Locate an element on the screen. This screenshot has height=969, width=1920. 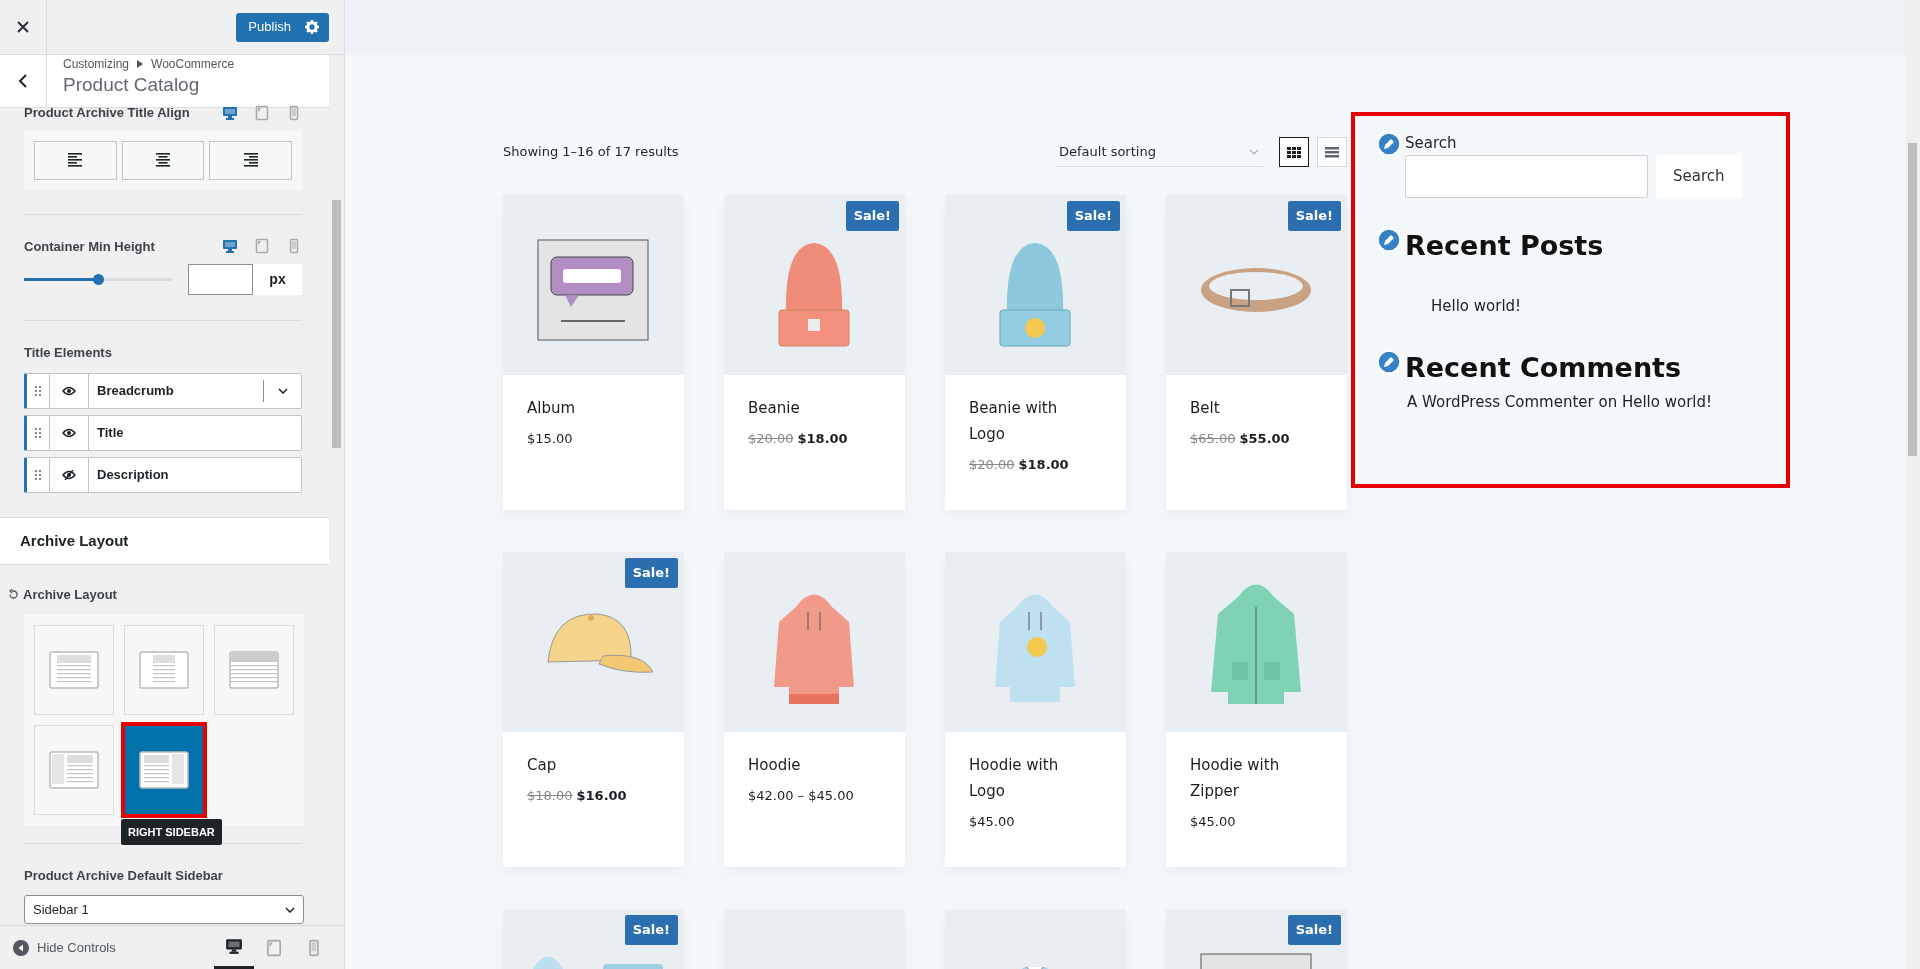
product-price: $15.00 is located at coordinates (550, 439).